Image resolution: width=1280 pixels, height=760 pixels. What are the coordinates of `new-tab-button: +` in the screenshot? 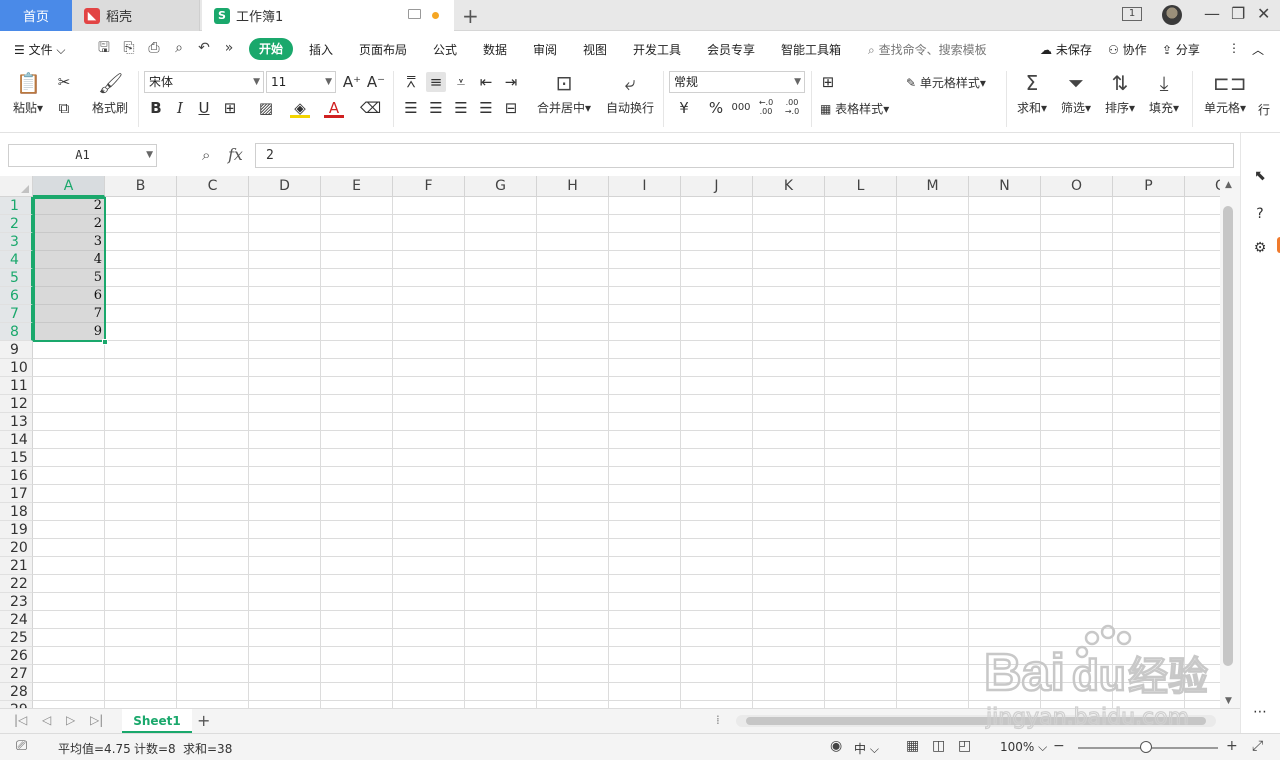 It's located at (470, 16).